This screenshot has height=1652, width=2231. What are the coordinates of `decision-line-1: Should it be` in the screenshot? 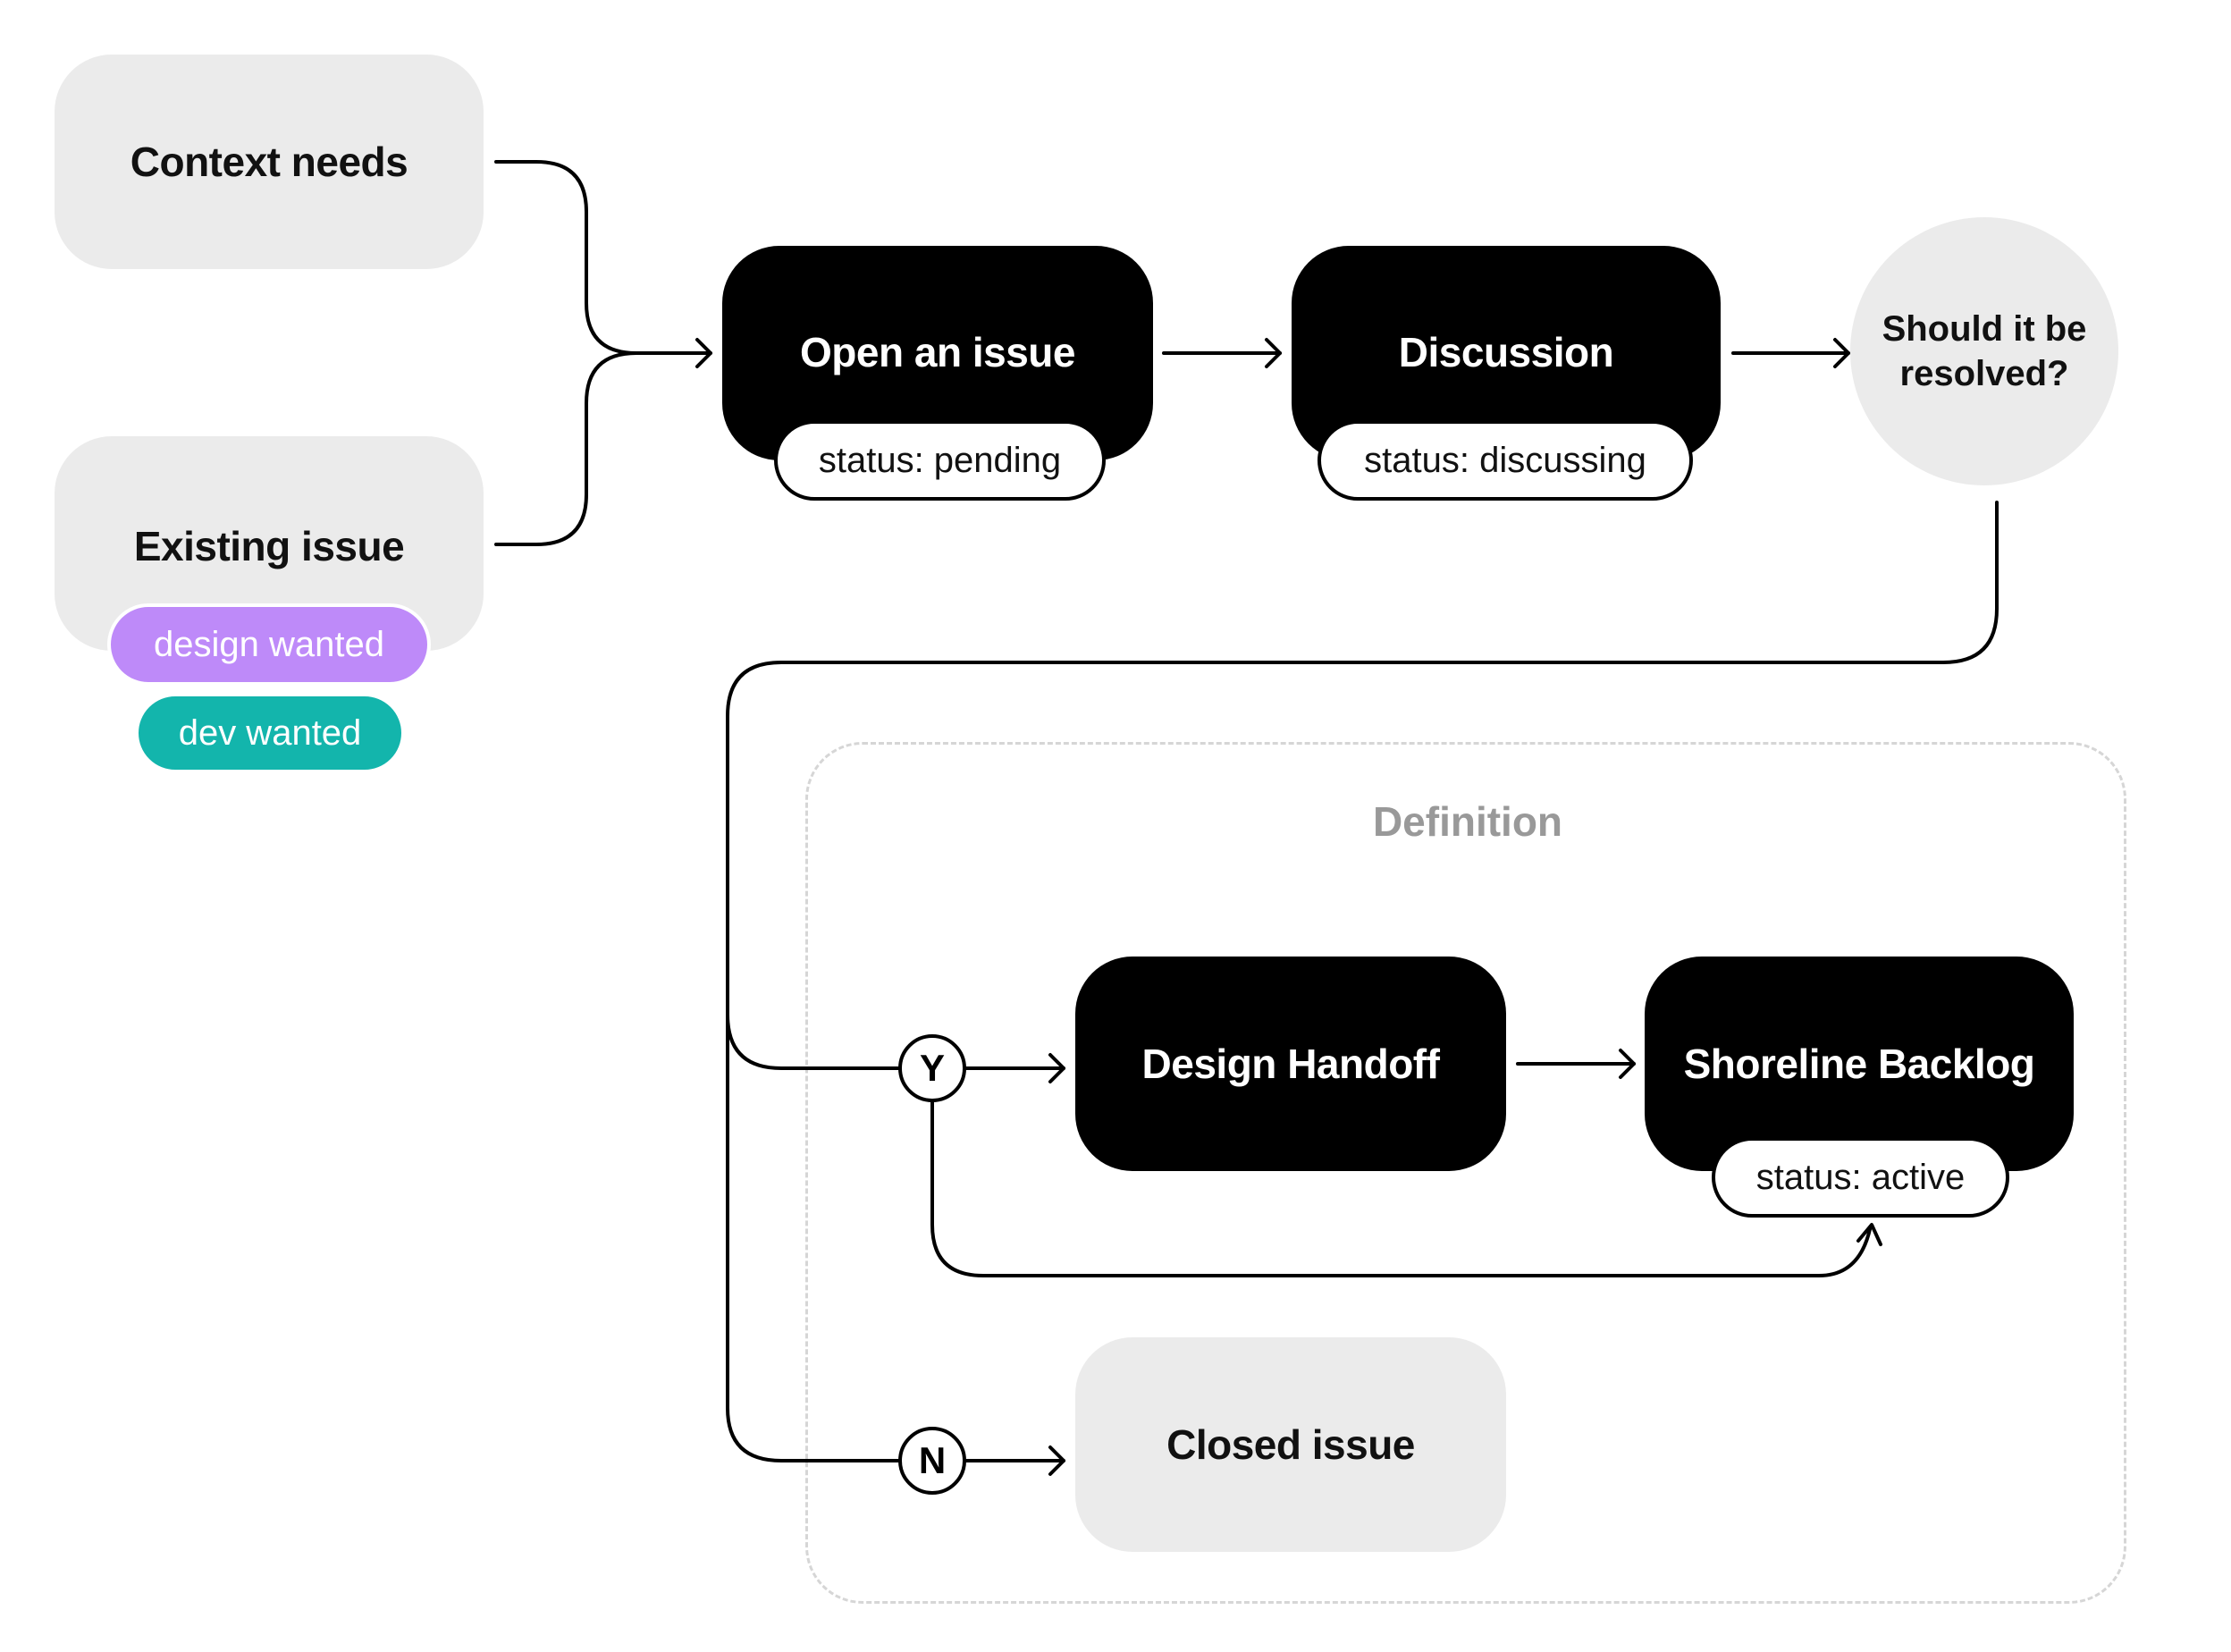 It's located at (1984, 329).